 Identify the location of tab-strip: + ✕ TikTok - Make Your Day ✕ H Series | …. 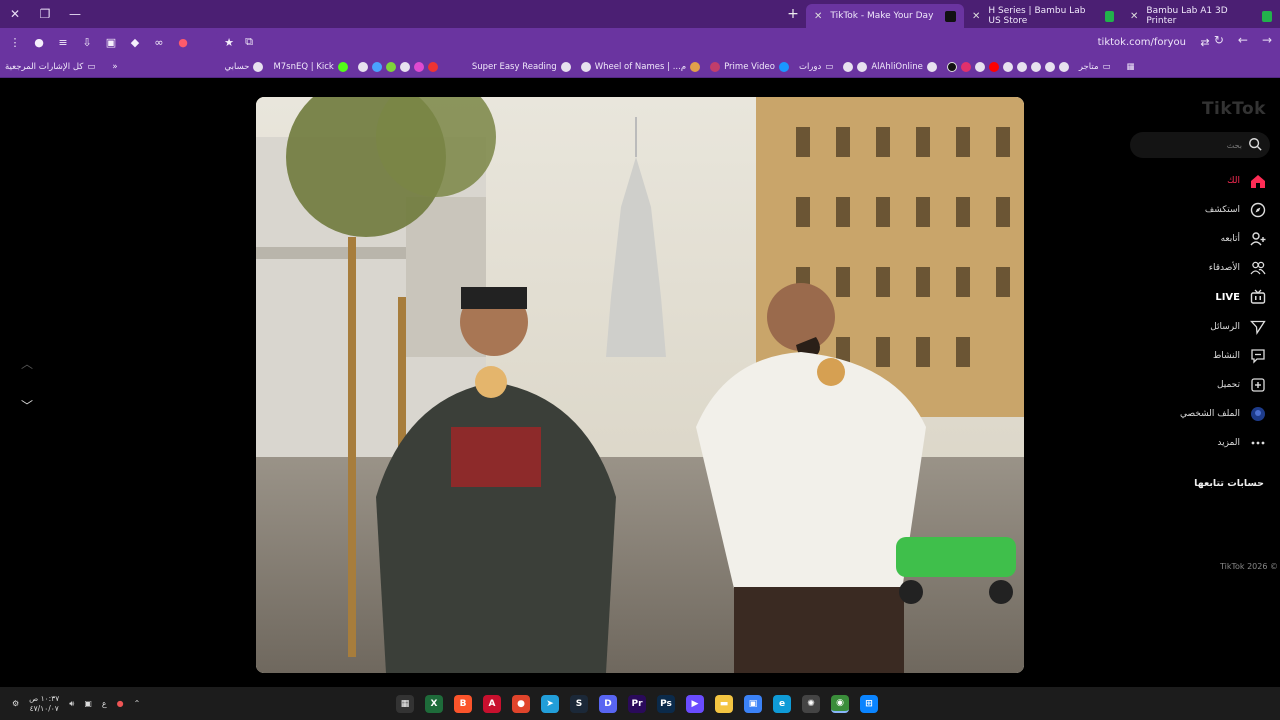
(1030, 14).